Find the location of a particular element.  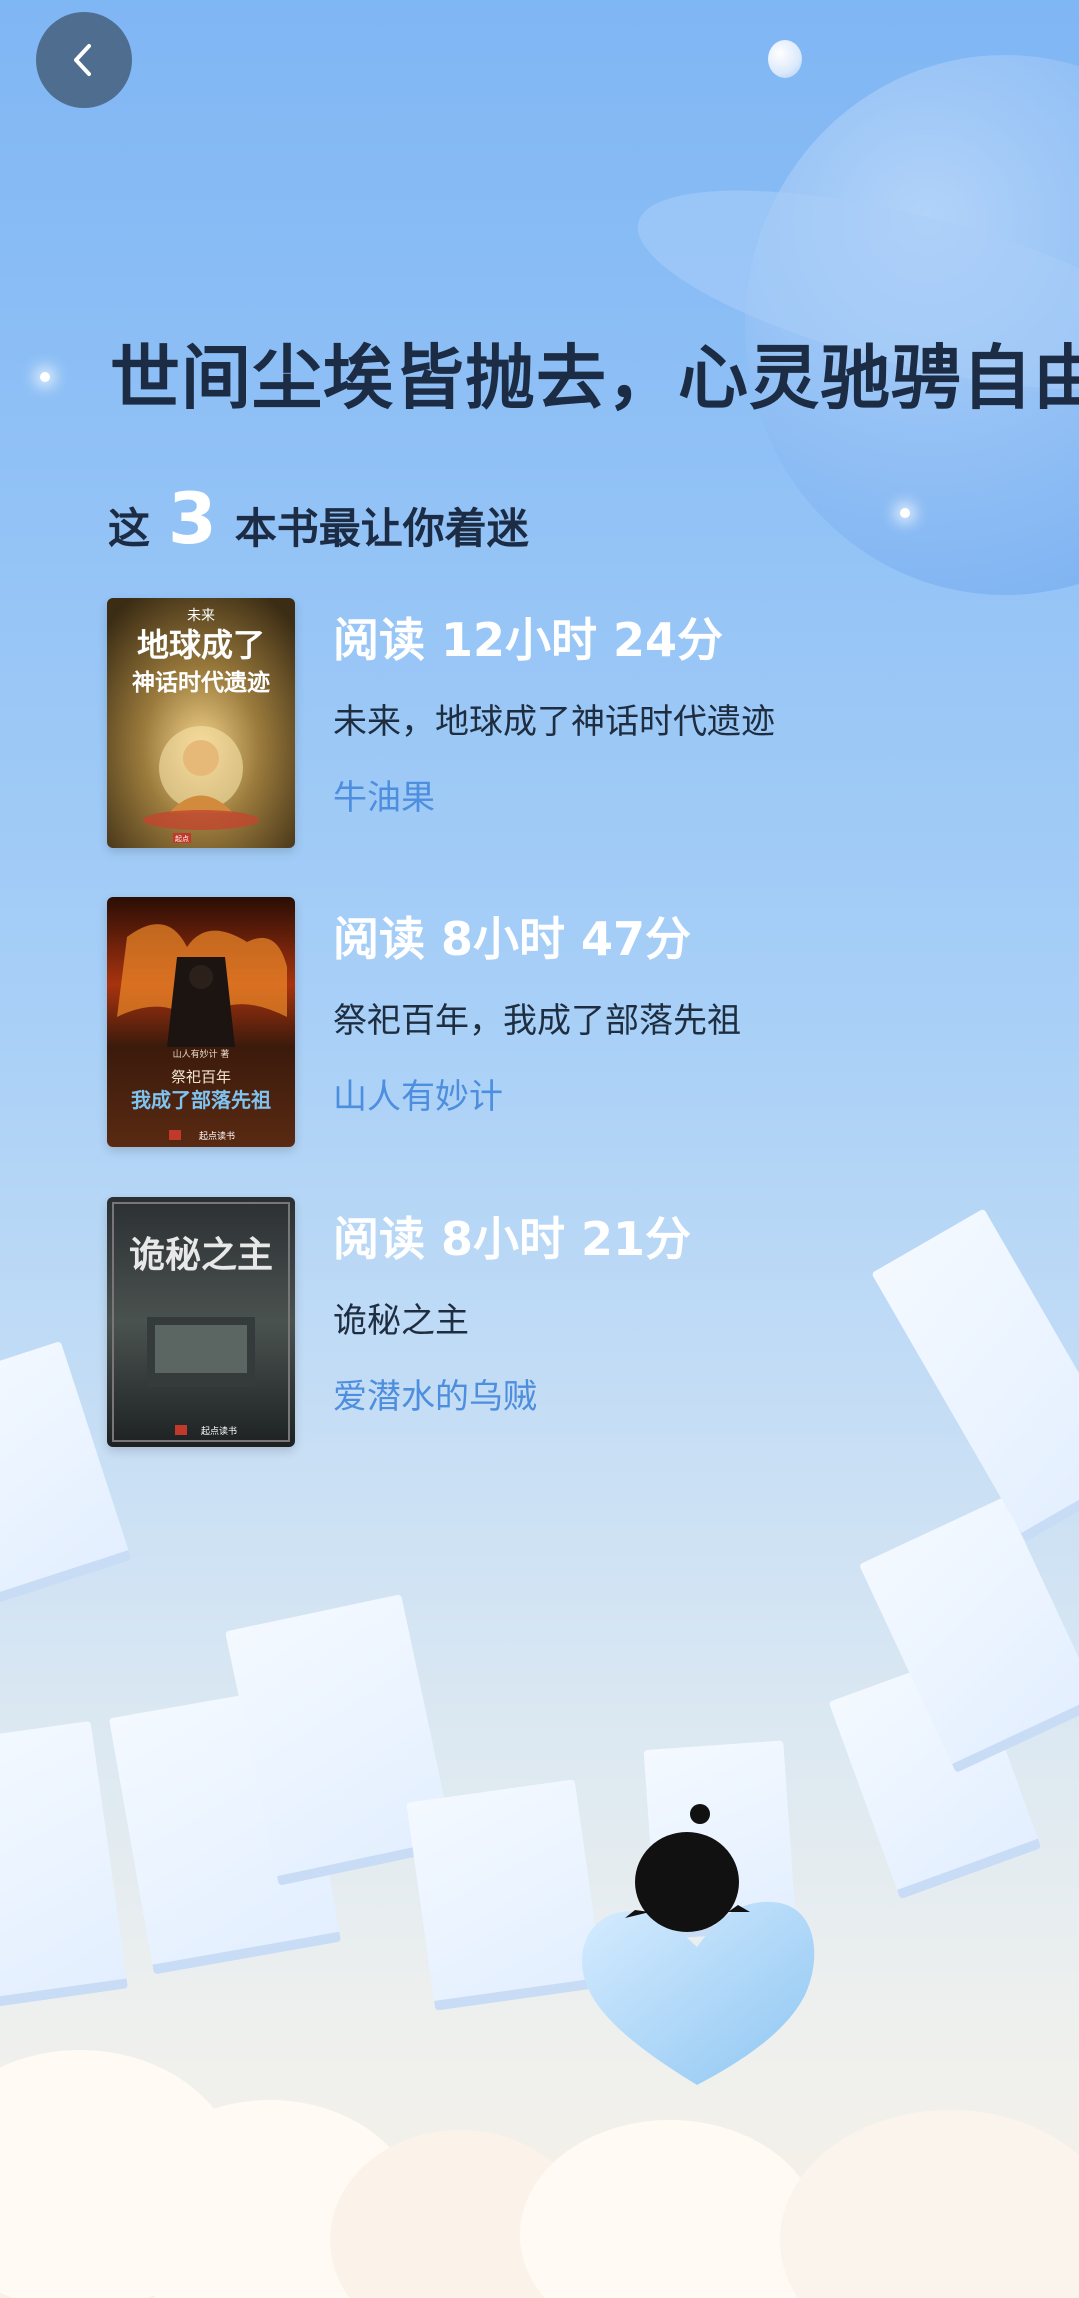

cover-line2: 神话时代遗迹 is located at coordinates (201, 682).